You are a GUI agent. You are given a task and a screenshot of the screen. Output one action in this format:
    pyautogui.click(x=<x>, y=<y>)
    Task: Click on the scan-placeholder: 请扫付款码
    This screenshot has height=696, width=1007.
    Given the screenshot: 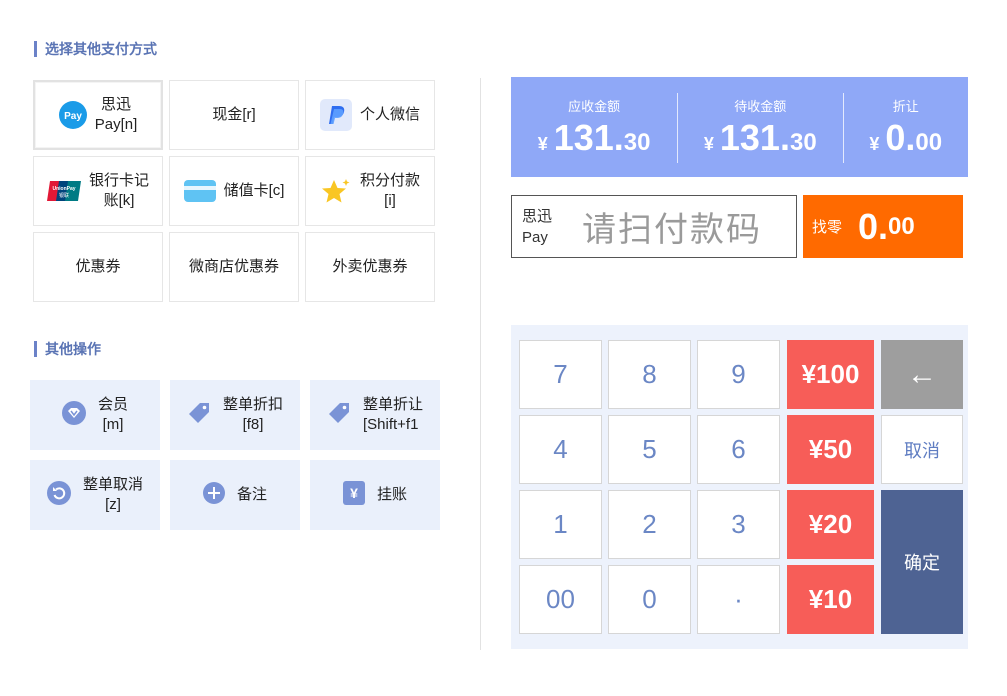 What is the action you would take?
    pyautogui.click(x=672, y=230)
    